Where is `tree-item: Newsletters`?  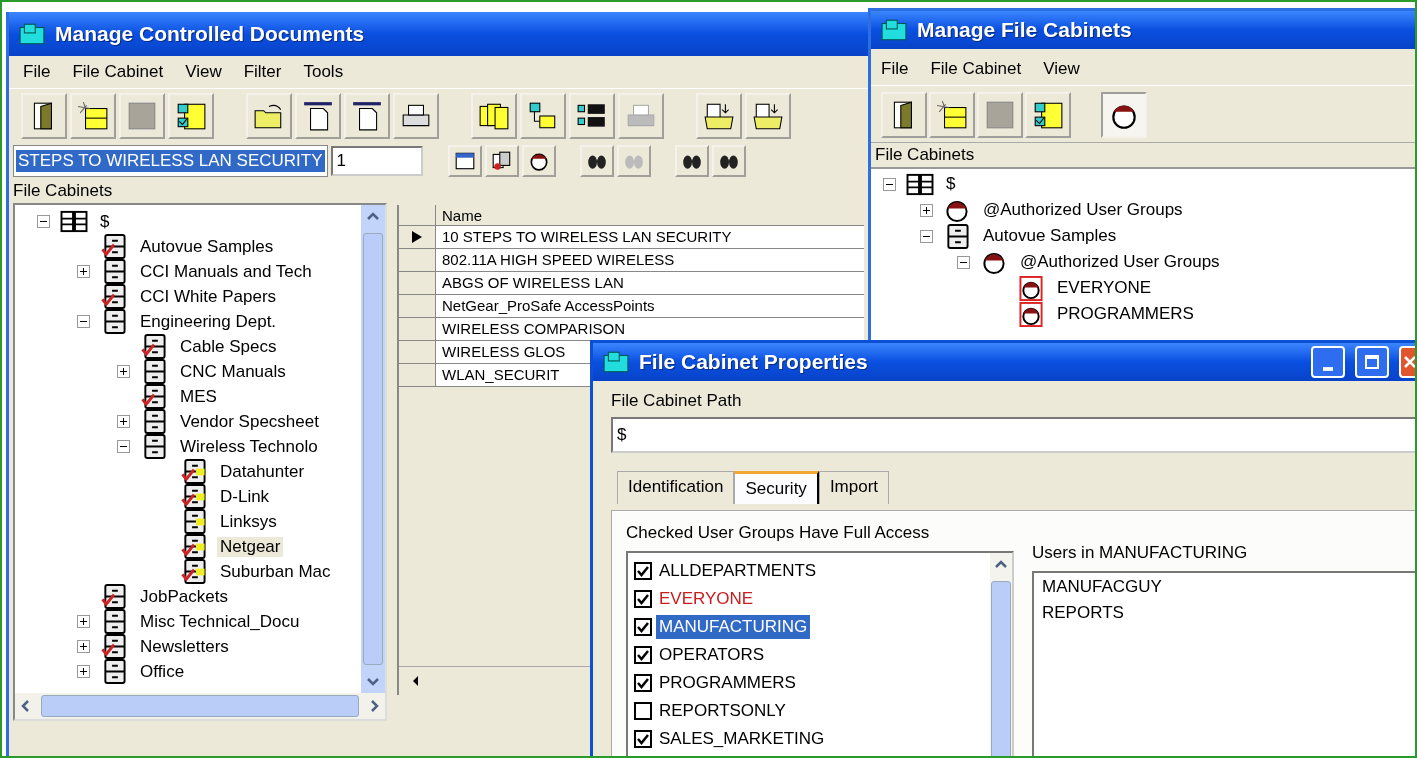 tree-item: Newsletters is located at coordinates (184, 646).